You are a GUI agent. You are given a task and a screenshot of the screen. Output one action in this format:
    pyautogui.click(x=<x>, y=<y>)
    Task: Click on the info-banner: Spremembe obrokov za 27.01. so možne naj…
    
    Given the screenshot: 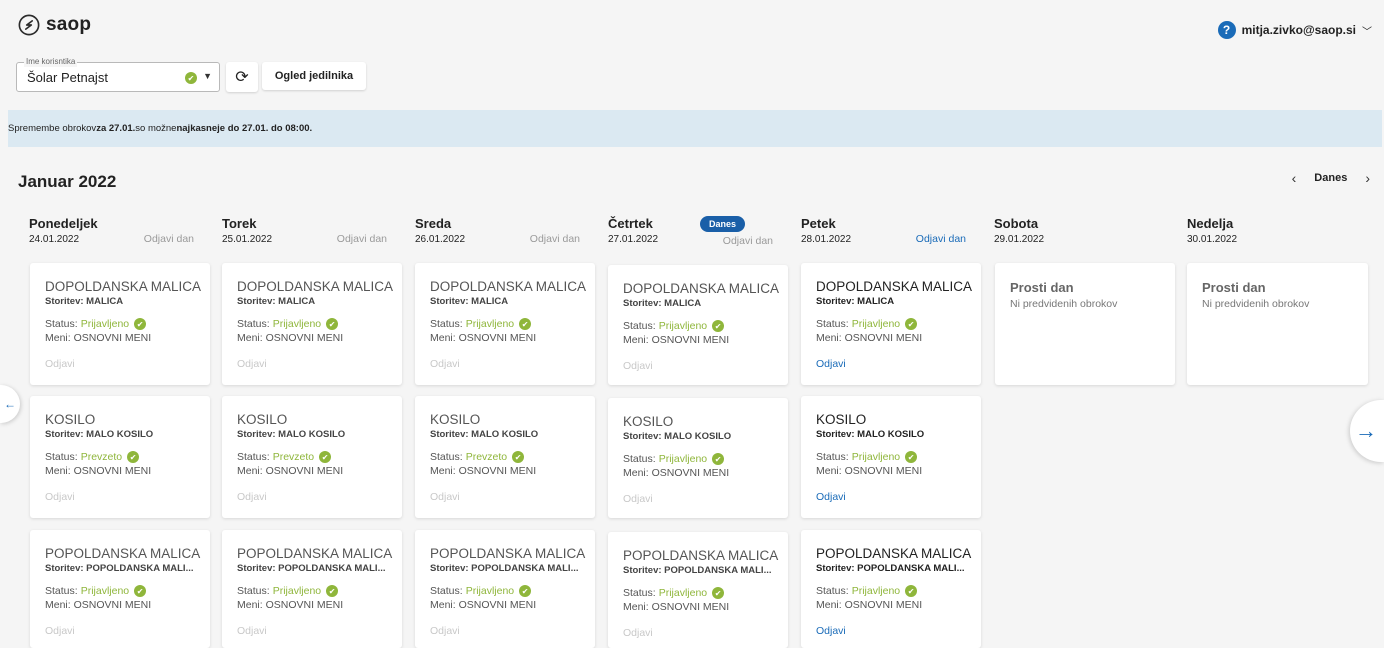 What is the action you would take?
    pyautogui.click(x=695, y=128)
    